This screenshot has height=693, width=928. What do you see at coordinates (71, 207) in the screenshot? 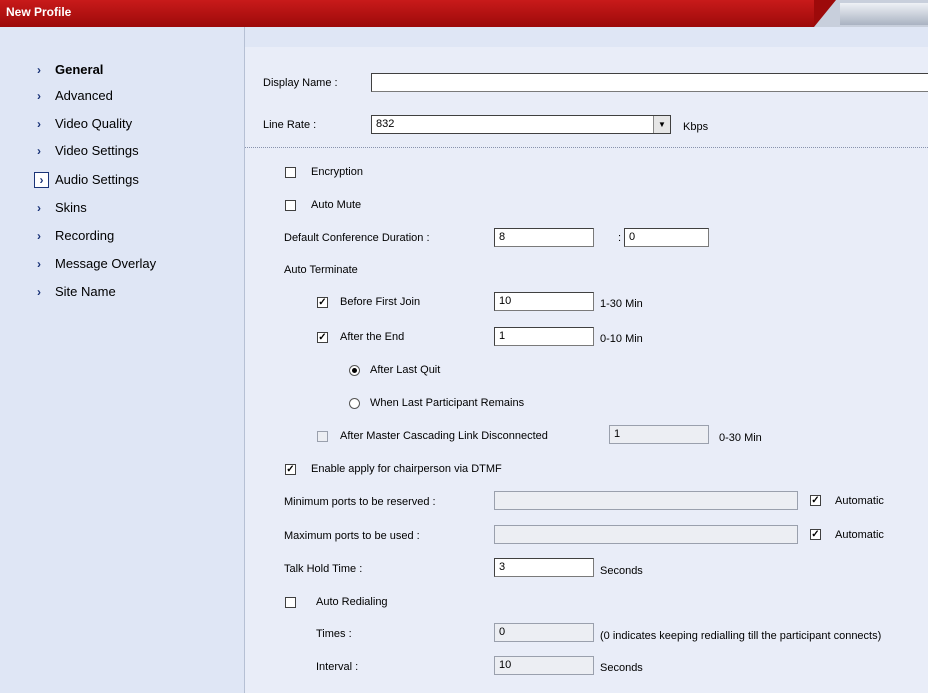
I see `sidebar-item-label: Skins` at bounding box center [71, 207].